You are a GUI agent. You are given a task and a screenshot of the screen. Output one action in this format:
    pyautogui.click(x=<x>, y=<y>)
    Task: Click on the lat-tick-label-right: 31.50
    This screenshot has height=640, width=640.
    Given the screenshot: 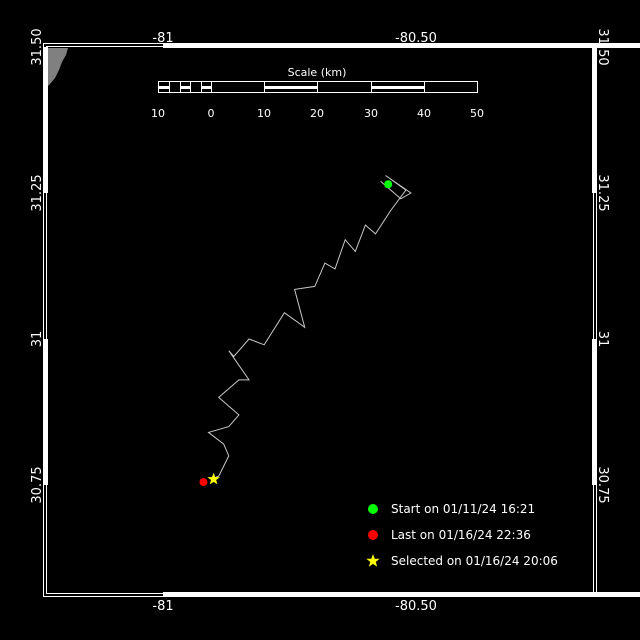 What is the action you would take?
    pyautogui.click(x=602, y=46)
    